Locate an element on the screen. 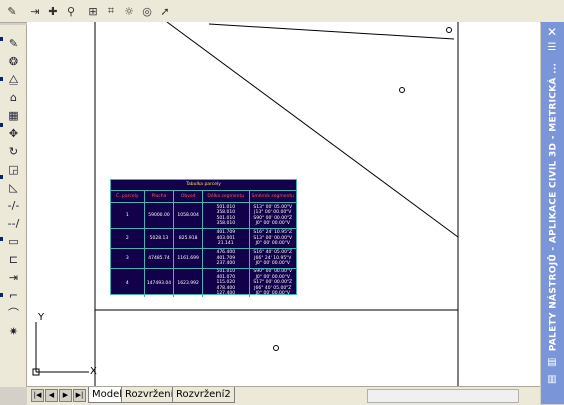 This screenshot has width=564, height=405. close-icon: ✕ is located at coordinates (552, 32).